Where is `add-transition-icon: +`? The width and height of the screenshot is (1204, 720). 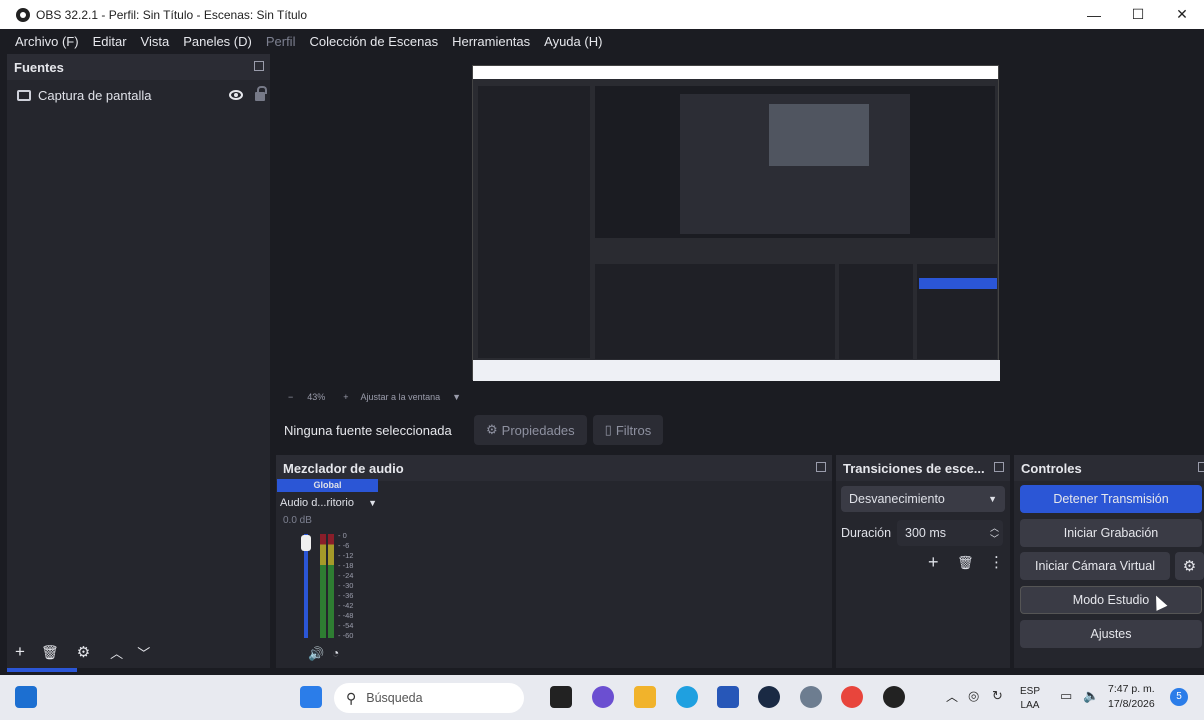 add-transition-icon: + is located at coordinates (933, 562).